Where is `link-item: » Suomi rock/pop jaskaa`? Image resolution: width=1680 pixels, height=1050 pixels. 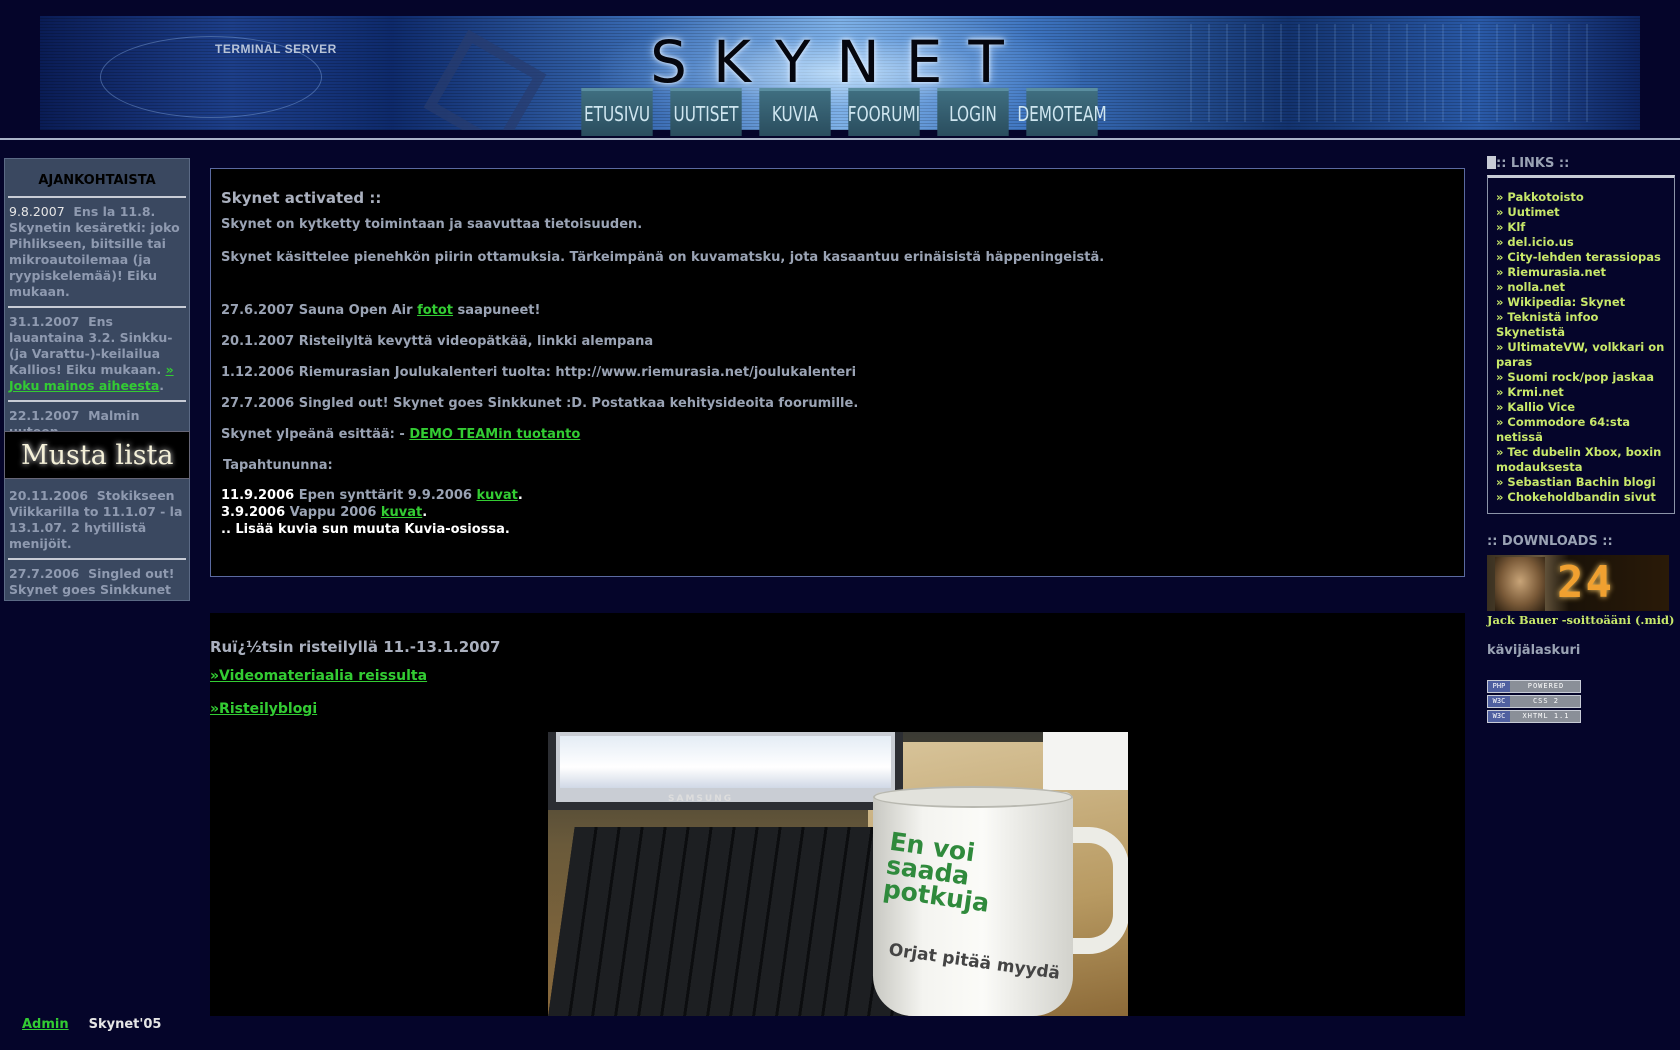 link-item: » Suomi rock/pop jaskaa is located at coordinates (1582, 377).